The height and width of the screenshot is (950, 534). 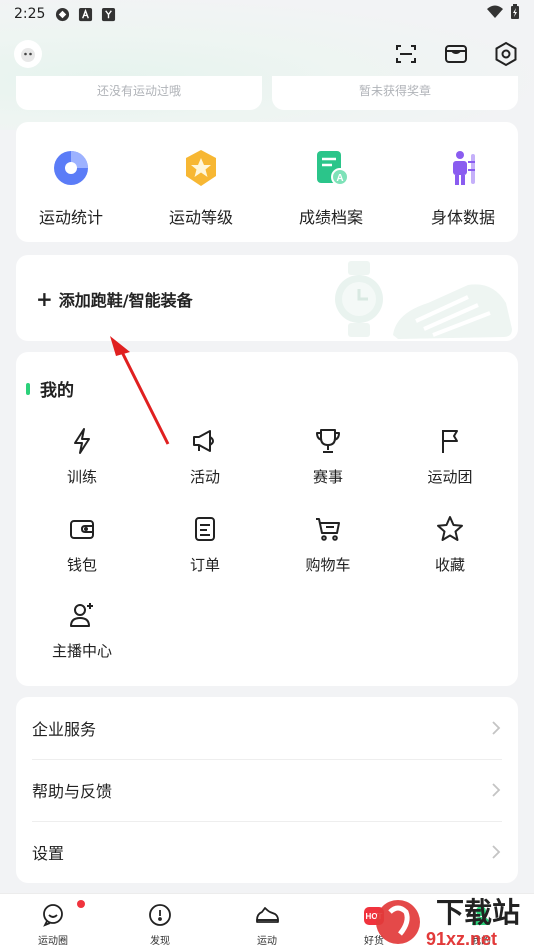 What do you see at coordinates (331, 168) in the screenshot?
I see `record-file-icon: A` at bounding box center [331, 168].